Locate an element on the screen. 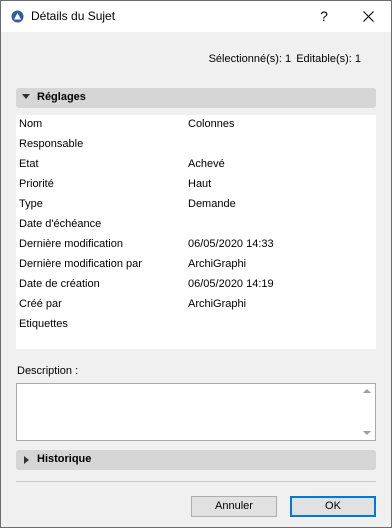  settings-section-label: Réglages is located at coordinates (61, 97).